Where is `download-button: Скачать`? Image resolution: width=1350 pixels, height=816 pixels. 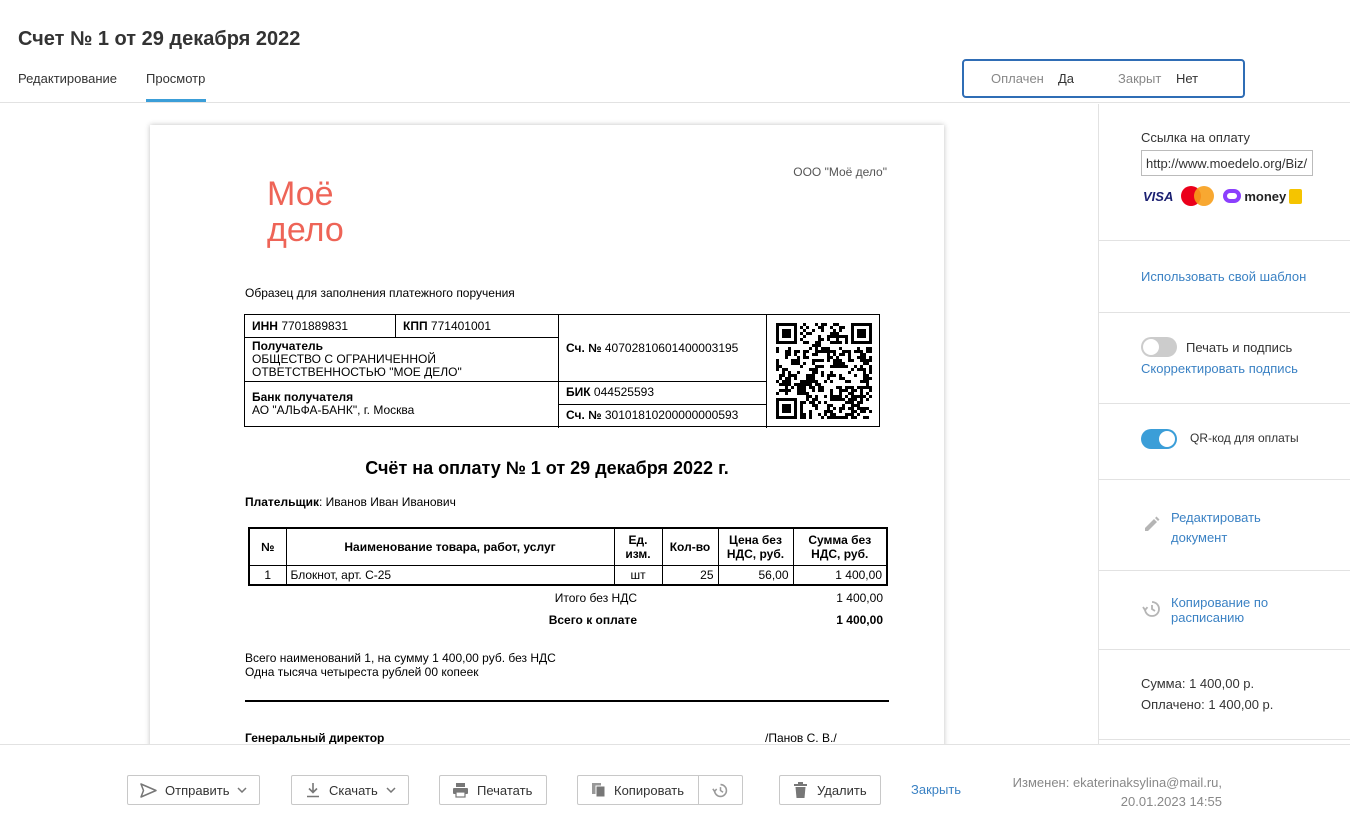
download-button: Скачать is located at coordinates (350, 790).